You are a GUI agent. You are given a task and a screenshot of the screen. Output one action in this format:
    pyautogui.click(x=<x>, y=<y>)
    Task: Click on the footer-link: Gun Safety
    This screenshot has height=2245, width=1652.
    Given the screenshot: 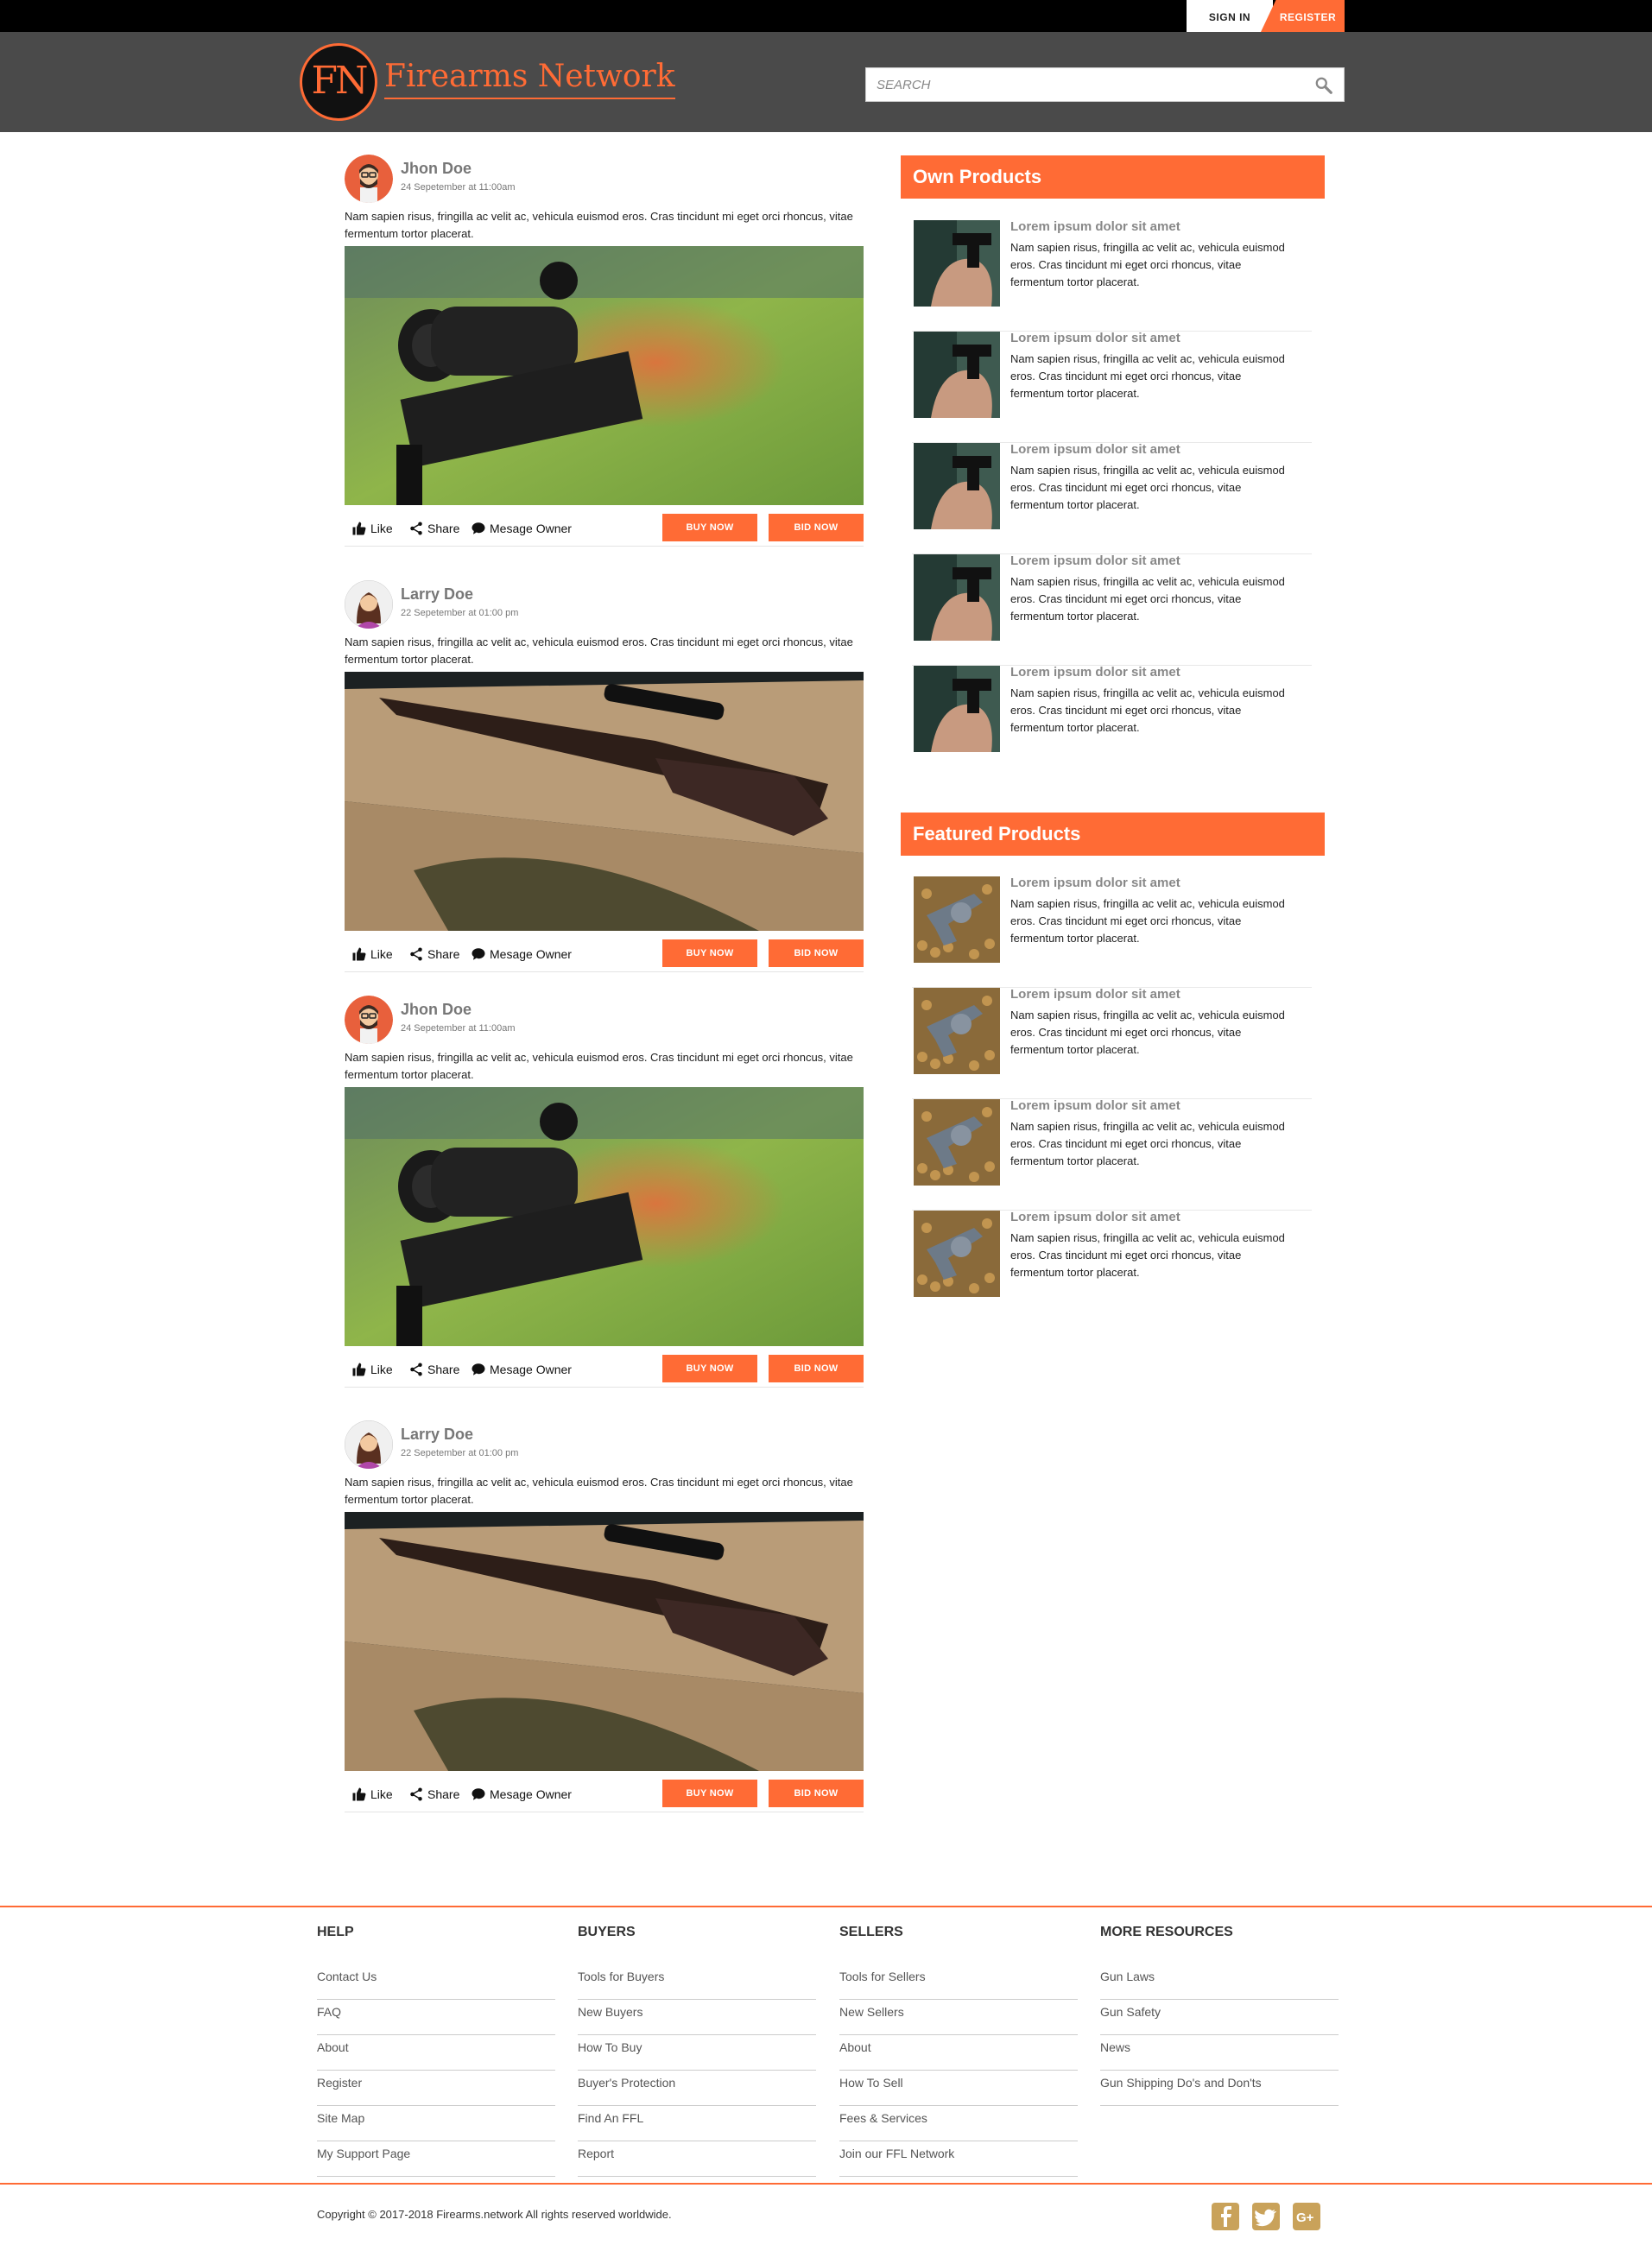 What is the action you would take?
    pyautogui.click(x=1219, y=2018)
    